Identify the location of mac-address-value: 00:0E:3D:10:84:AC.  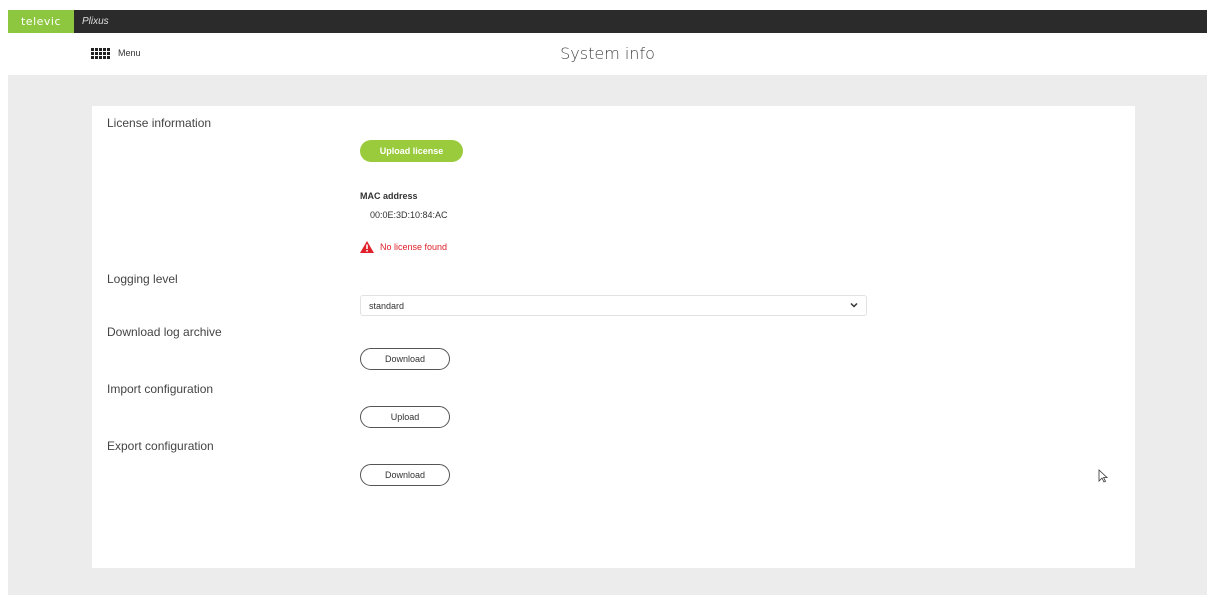
(409, 215).